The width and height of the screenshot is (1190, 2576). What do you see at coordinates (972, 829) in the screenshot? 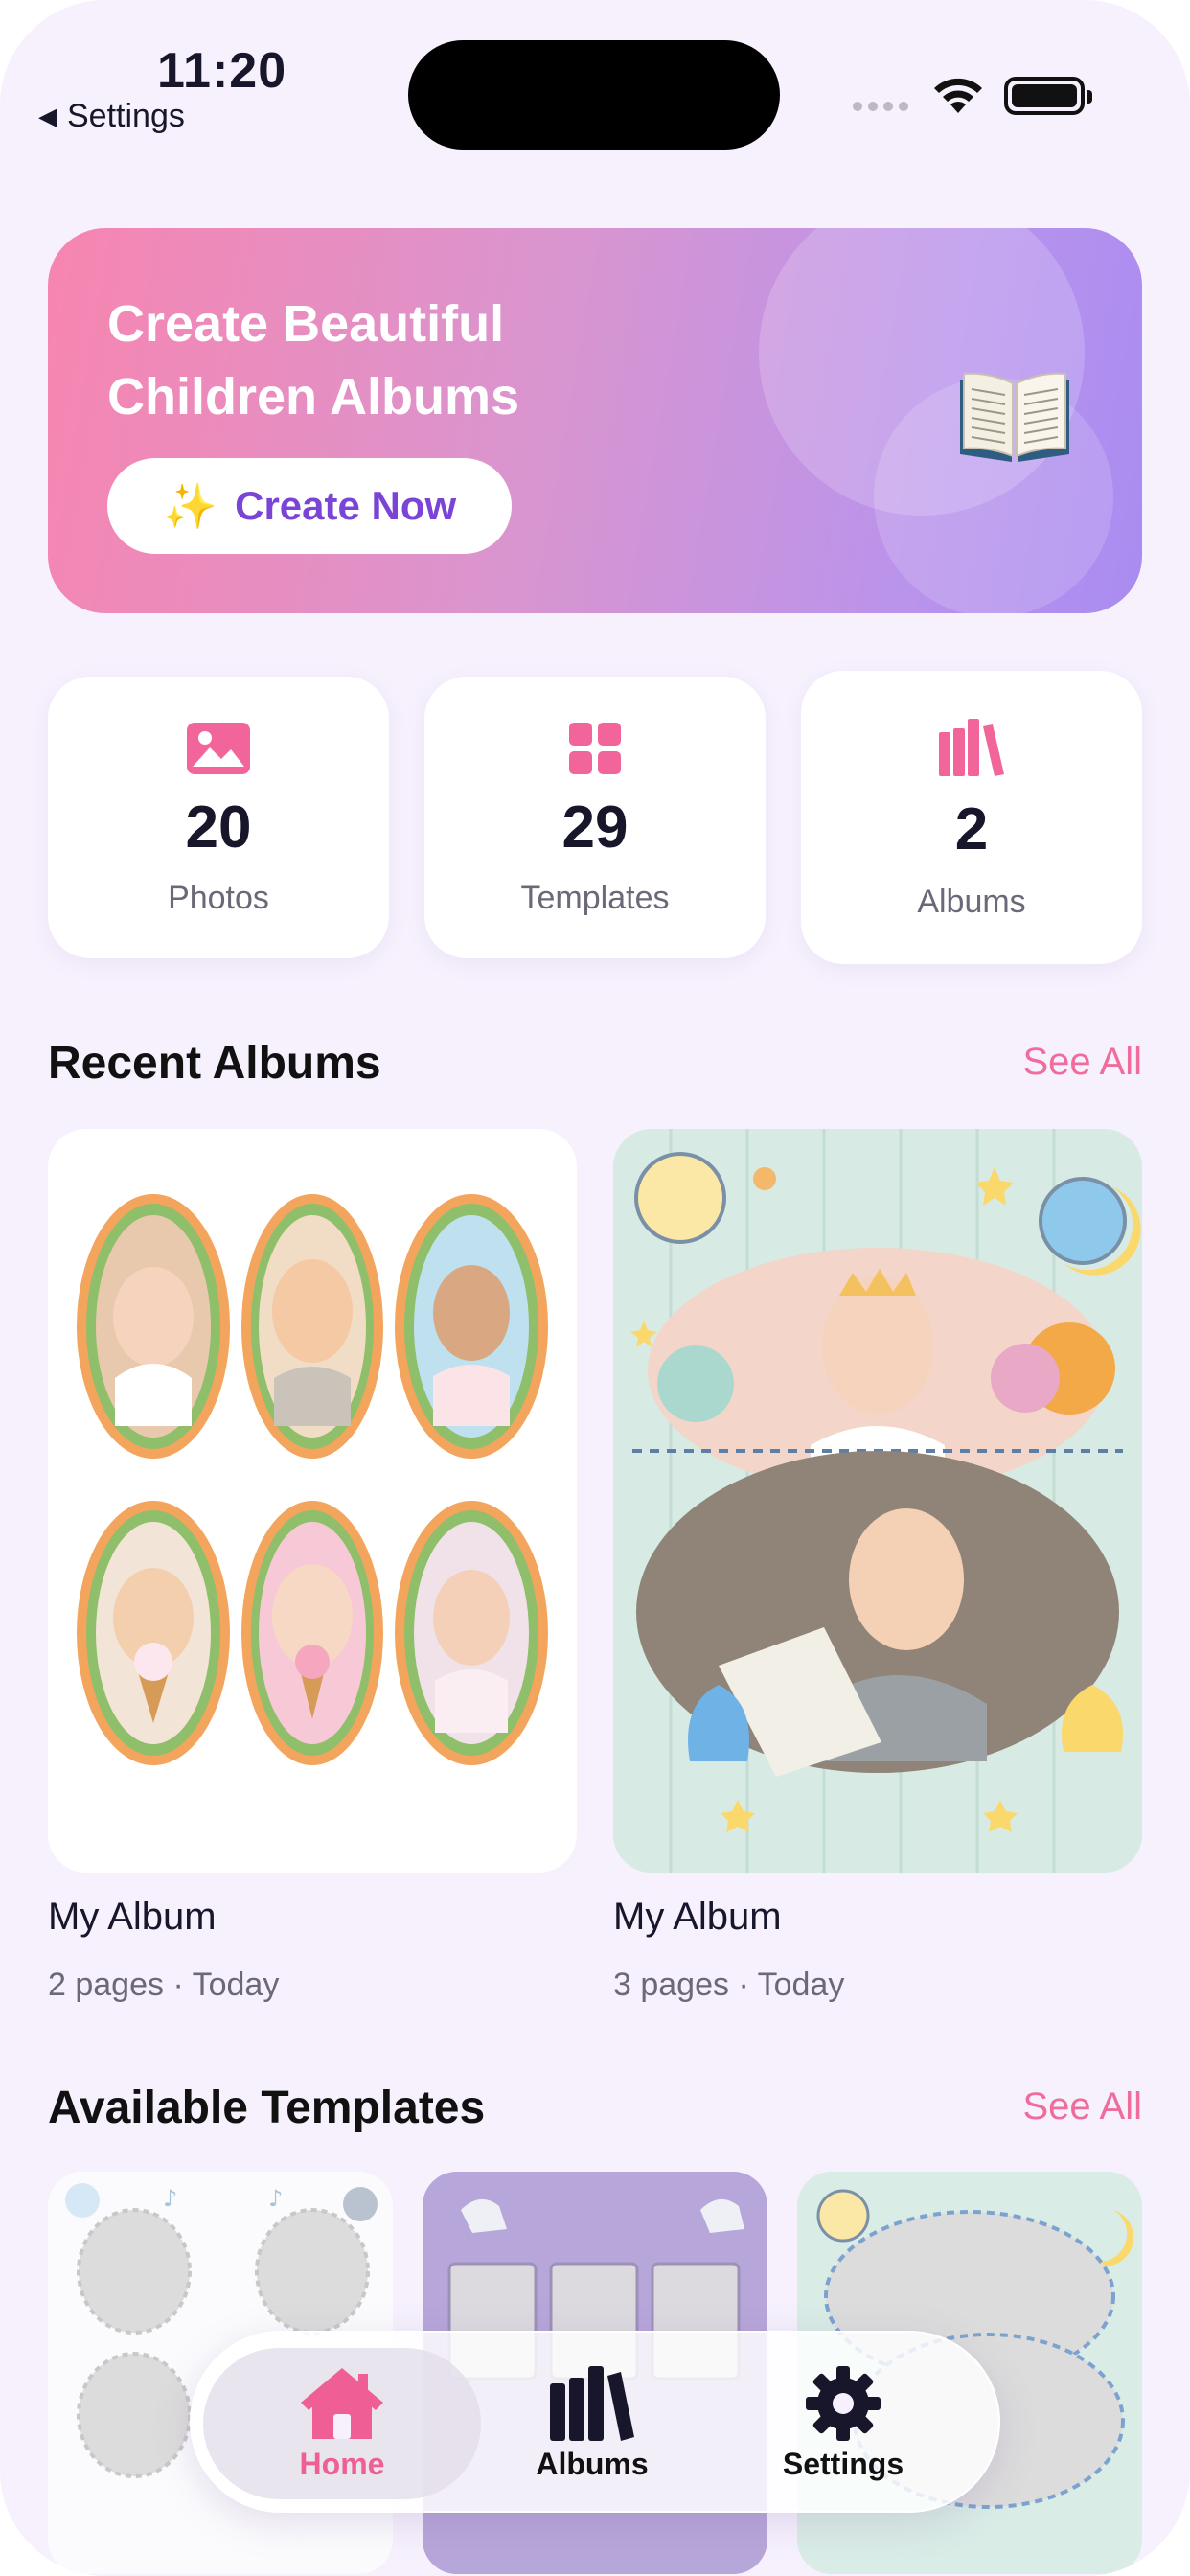
I see `stat-value: 2` at bounding box center [972, 829].